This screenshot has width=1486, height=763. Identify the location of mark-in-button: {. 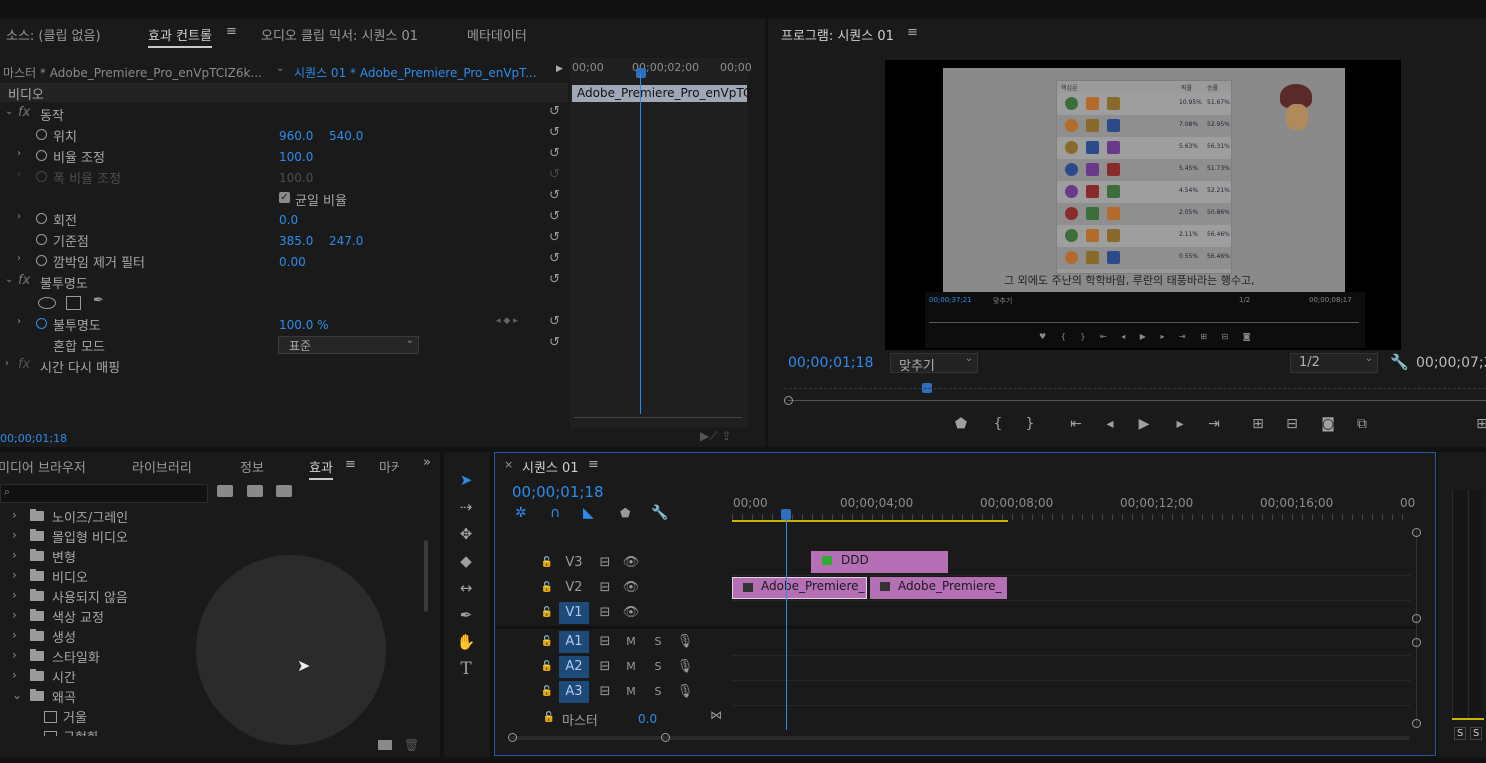
(998, 424).